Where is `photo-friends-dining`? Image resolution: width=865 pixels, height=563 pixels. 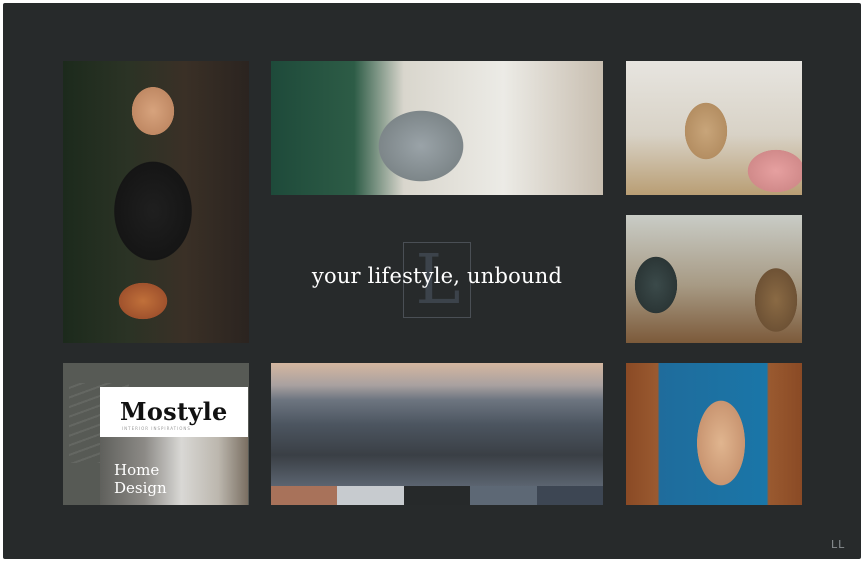 photo-friends-dining is located at coordinates (714, 279).